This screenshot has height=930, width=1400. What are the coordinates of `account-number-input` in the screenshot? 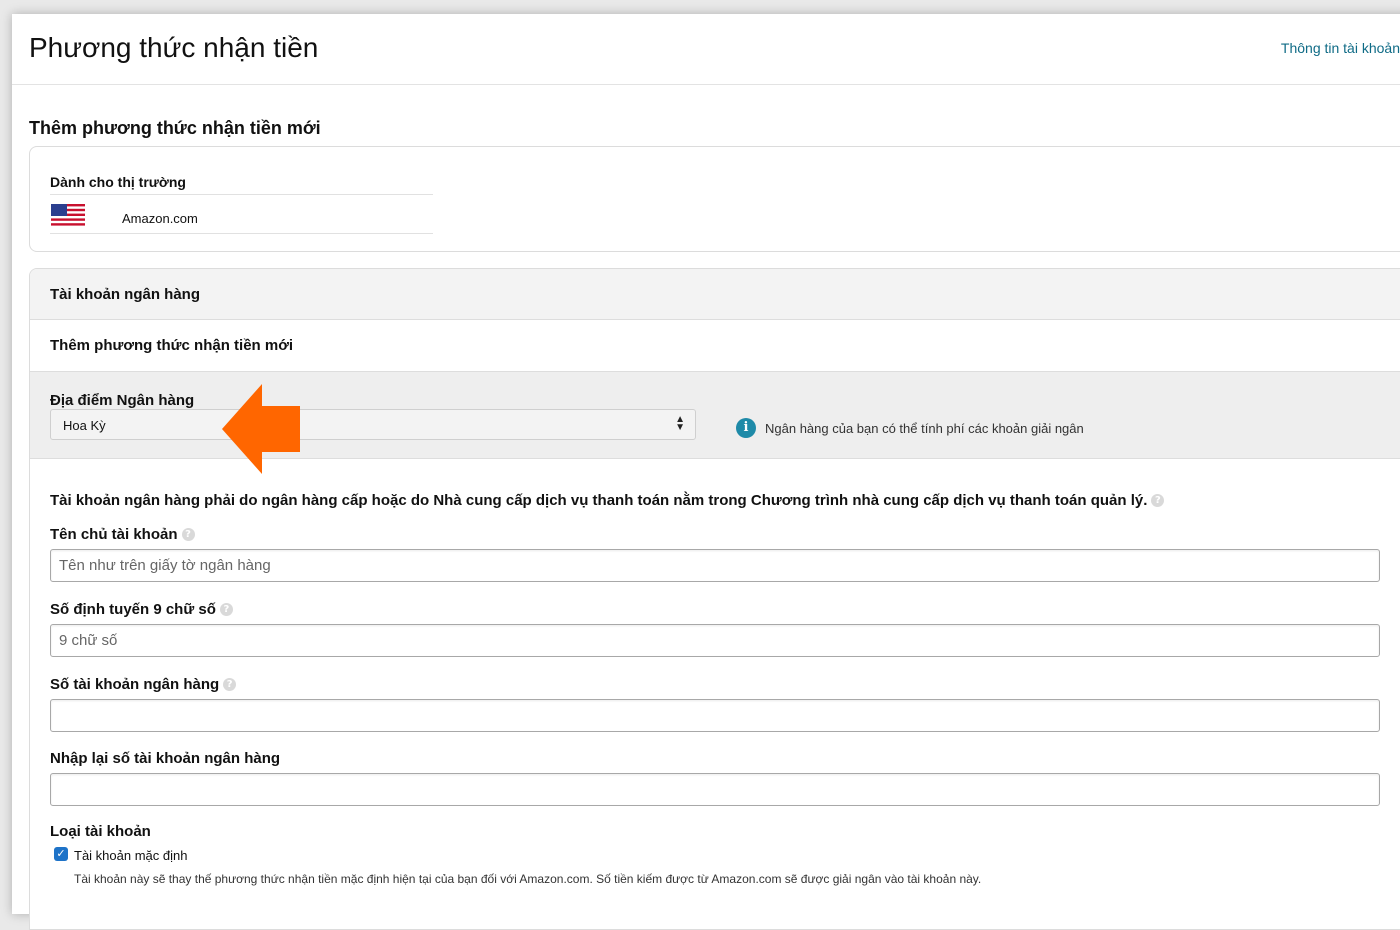 It's located at (715, 715).